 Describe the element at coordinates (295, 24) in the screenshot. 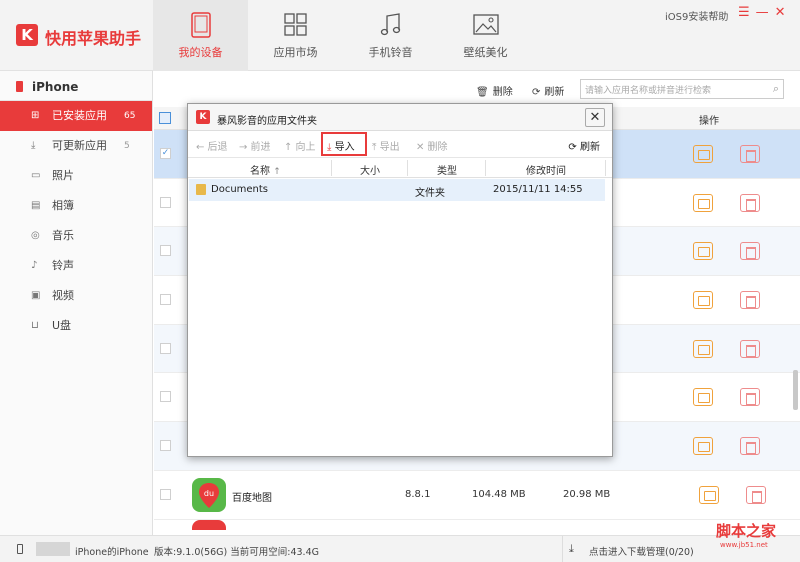

I see `grid-icon` at that location.